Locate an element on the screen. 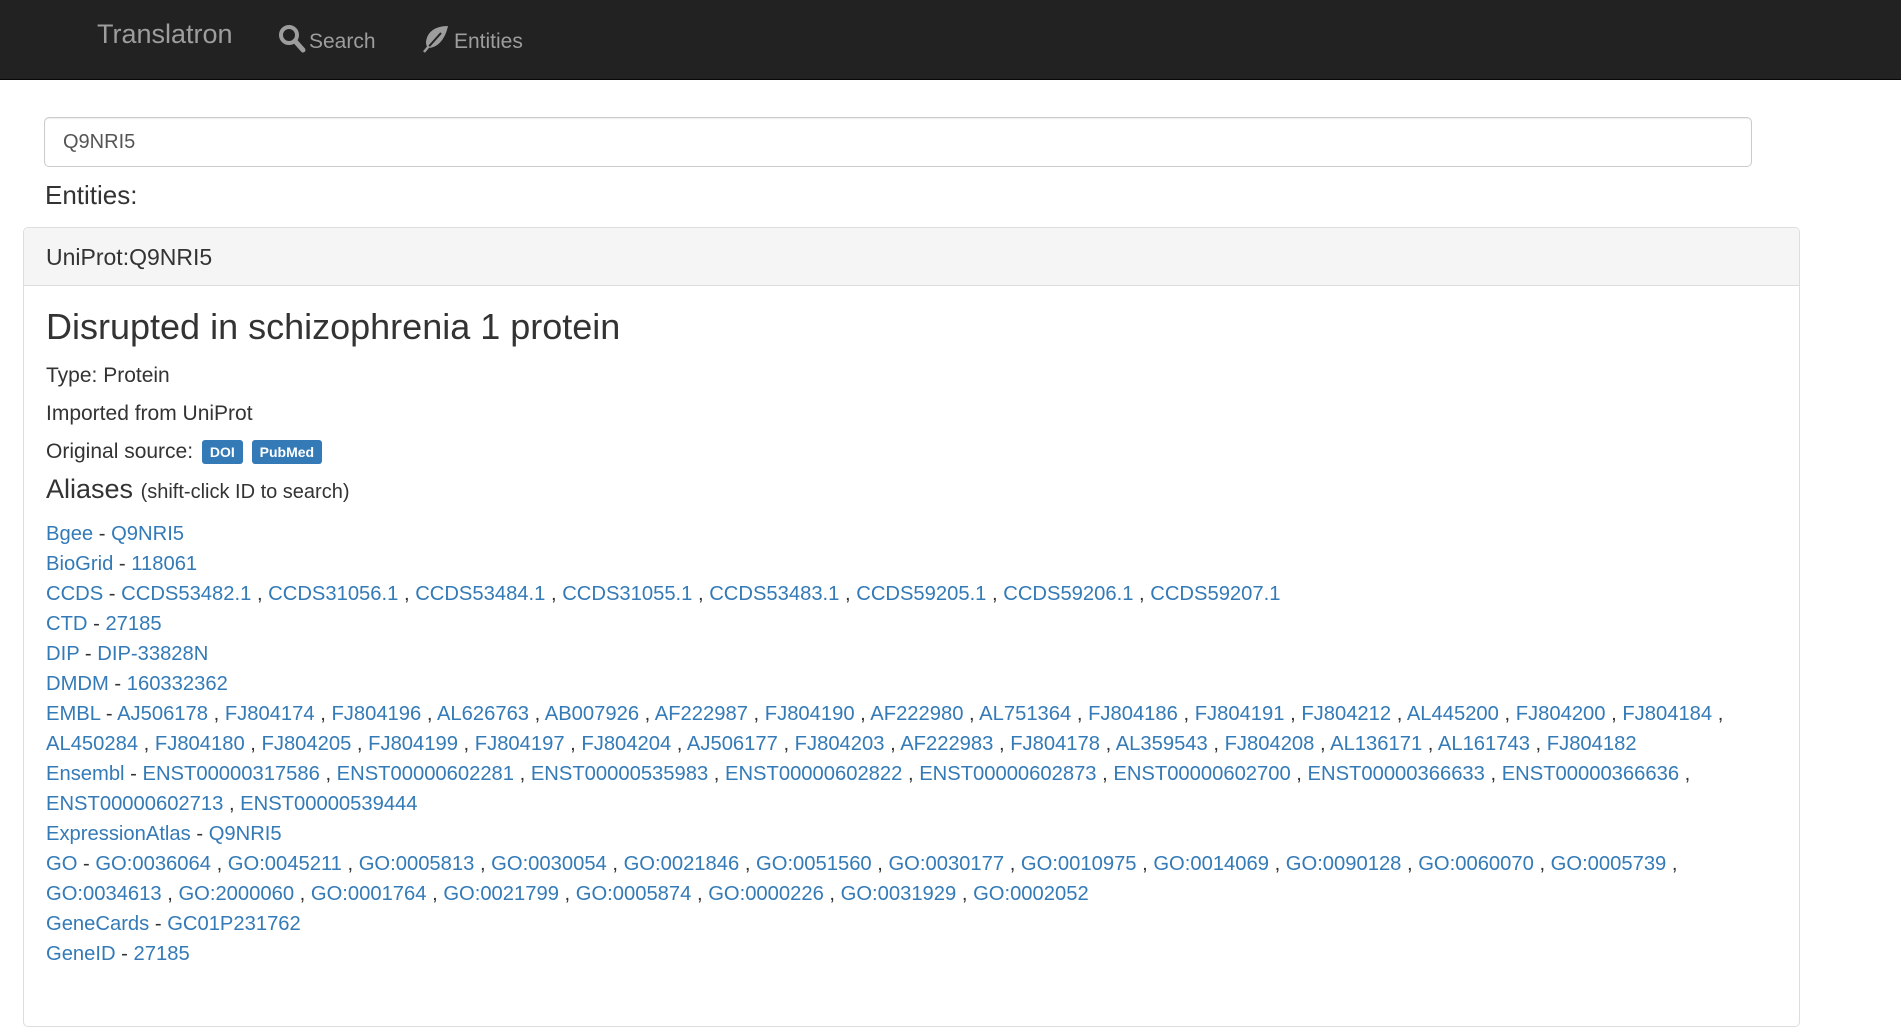 The image size is (1901, 1027). alias-id-link: GO:0030177 is located at coordinates (946, 864).